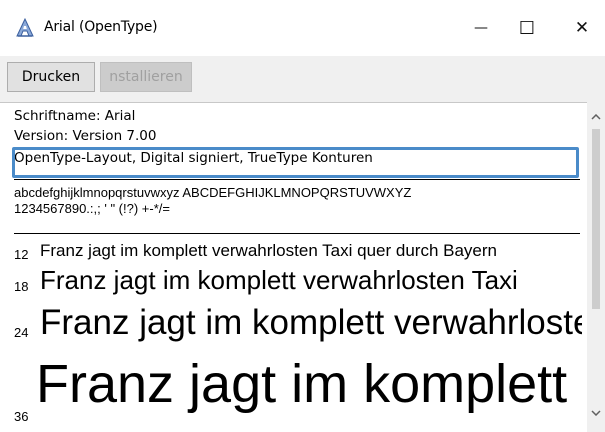 This screenshot has height=432, width=605. I want to click on font-version-line: Version: Version 7.00, so click(85, 136).